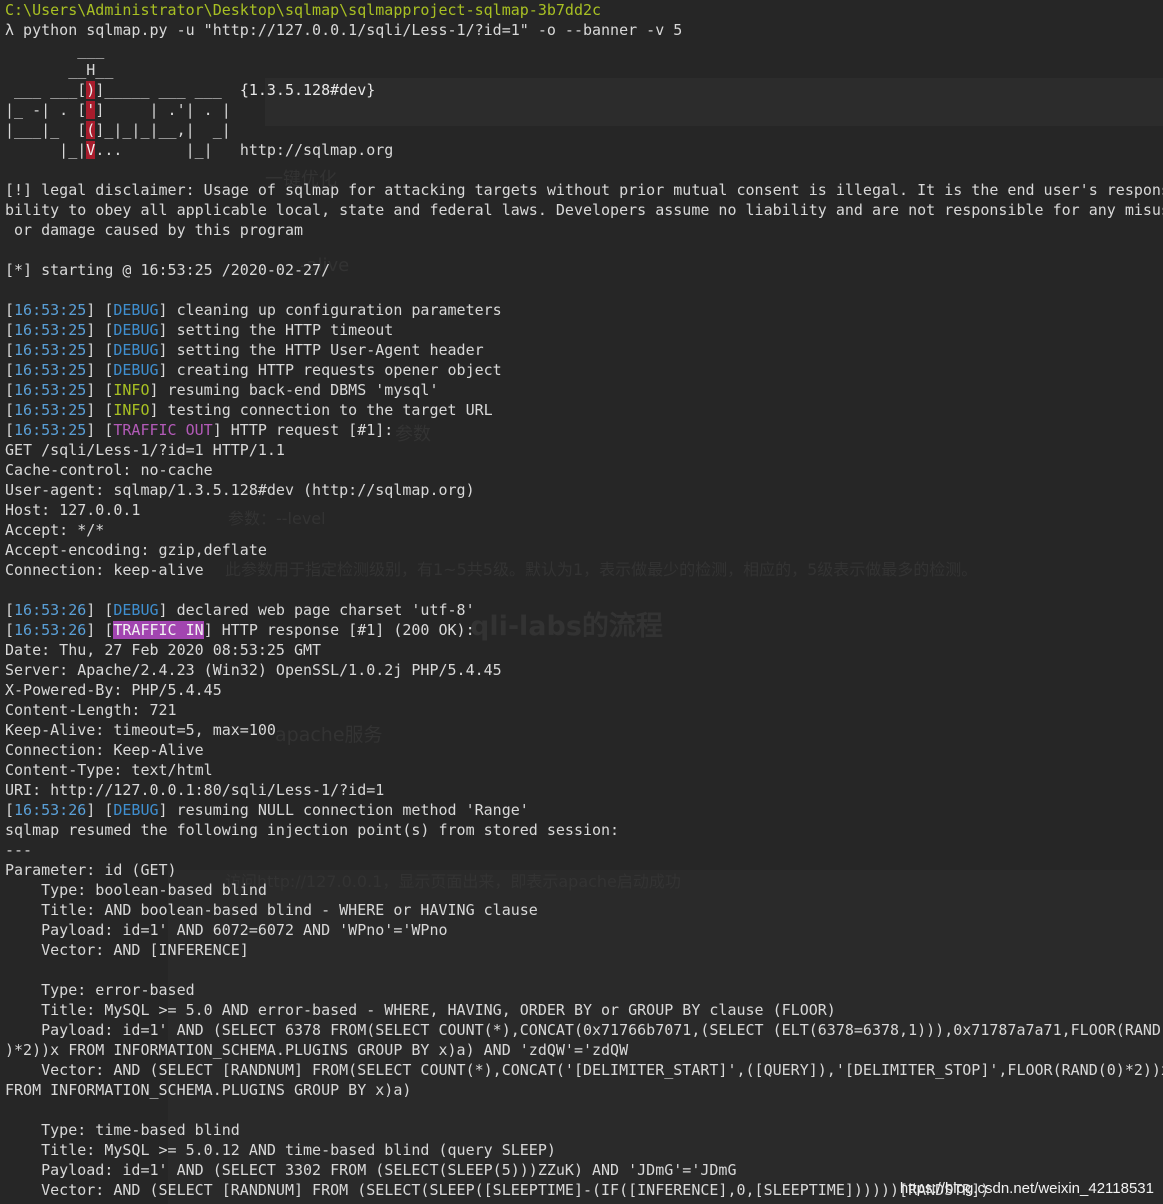  Describe the element at coordinates (136, 550) in the screenshot. I see `request-header-line: Accept-encoding: gzip,deflate` at that location.